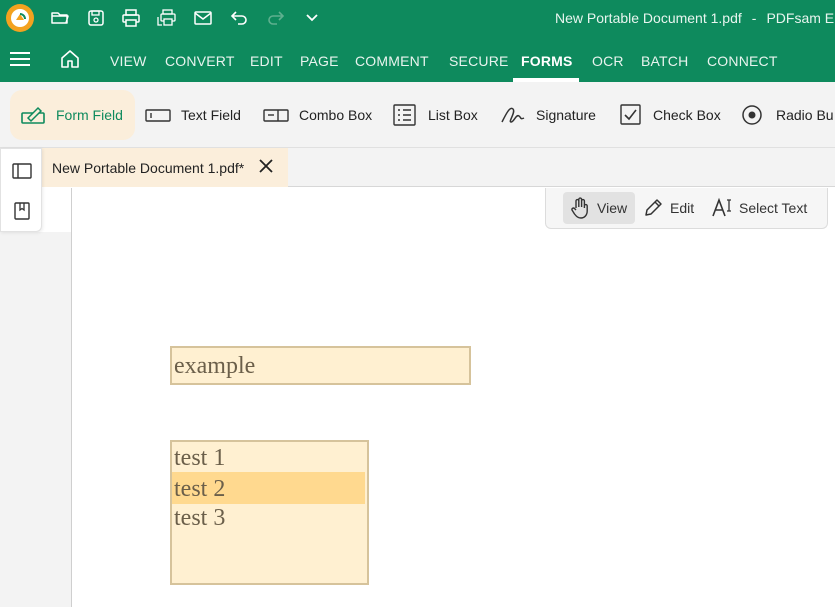  What do you see at coordinates (668, 208) in the screenshot?
I see `edit-mode-button: Edit` at bounding box center [668, 208].